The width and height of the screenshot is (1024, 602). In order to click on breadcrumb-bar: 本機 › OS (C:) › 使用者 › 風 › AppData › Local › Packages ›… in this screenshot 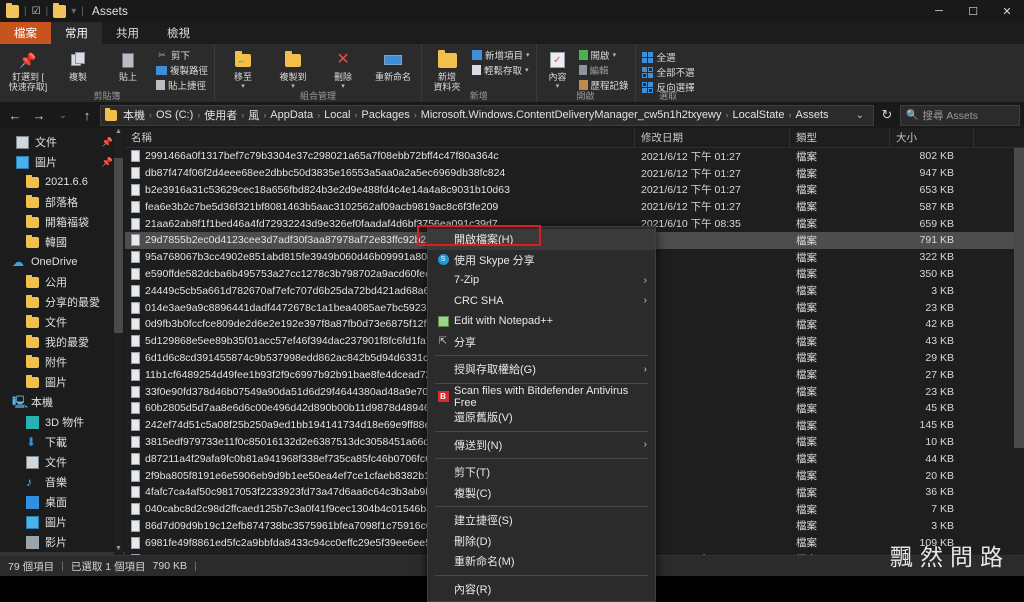, I will do `click(487, 115)`.